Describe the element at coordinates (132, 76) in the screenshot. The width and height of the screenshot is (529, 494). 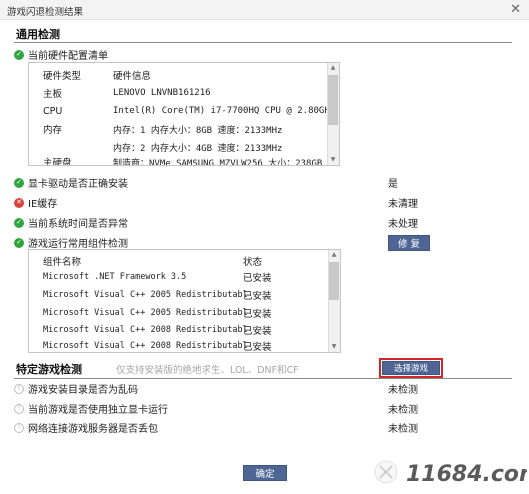
I see `hardware-col-info: 硬件信息` at that location.